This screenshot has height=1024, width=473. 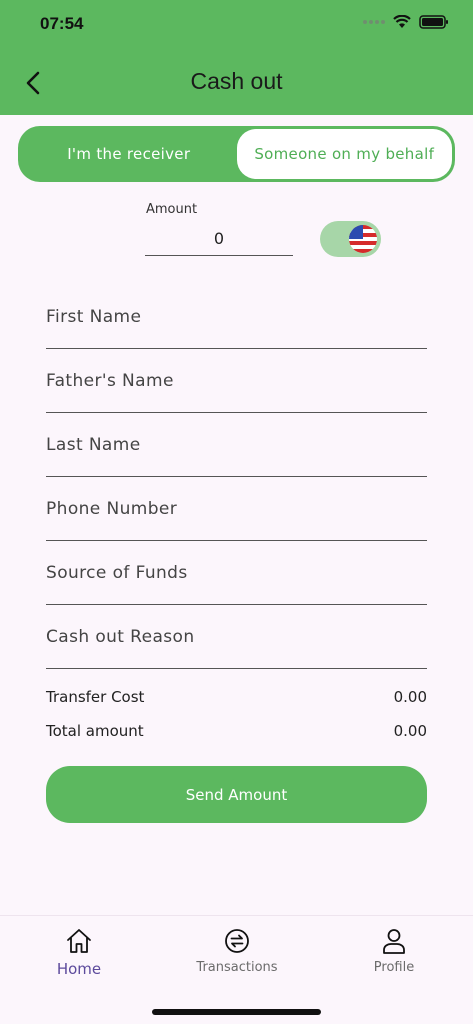 I want to click on last-name-field: Last Name, so click(x=236, y=445).